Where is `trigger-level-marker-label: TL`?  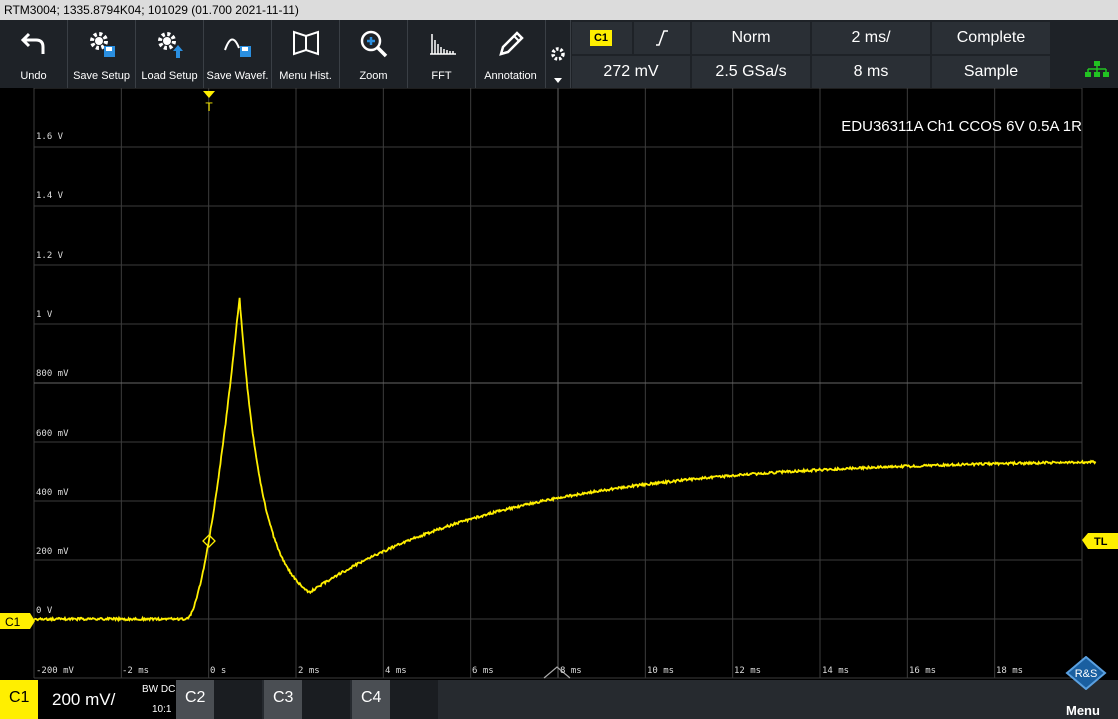 trigger-level-marker-label: TL is located at coordinates (1101, 542).